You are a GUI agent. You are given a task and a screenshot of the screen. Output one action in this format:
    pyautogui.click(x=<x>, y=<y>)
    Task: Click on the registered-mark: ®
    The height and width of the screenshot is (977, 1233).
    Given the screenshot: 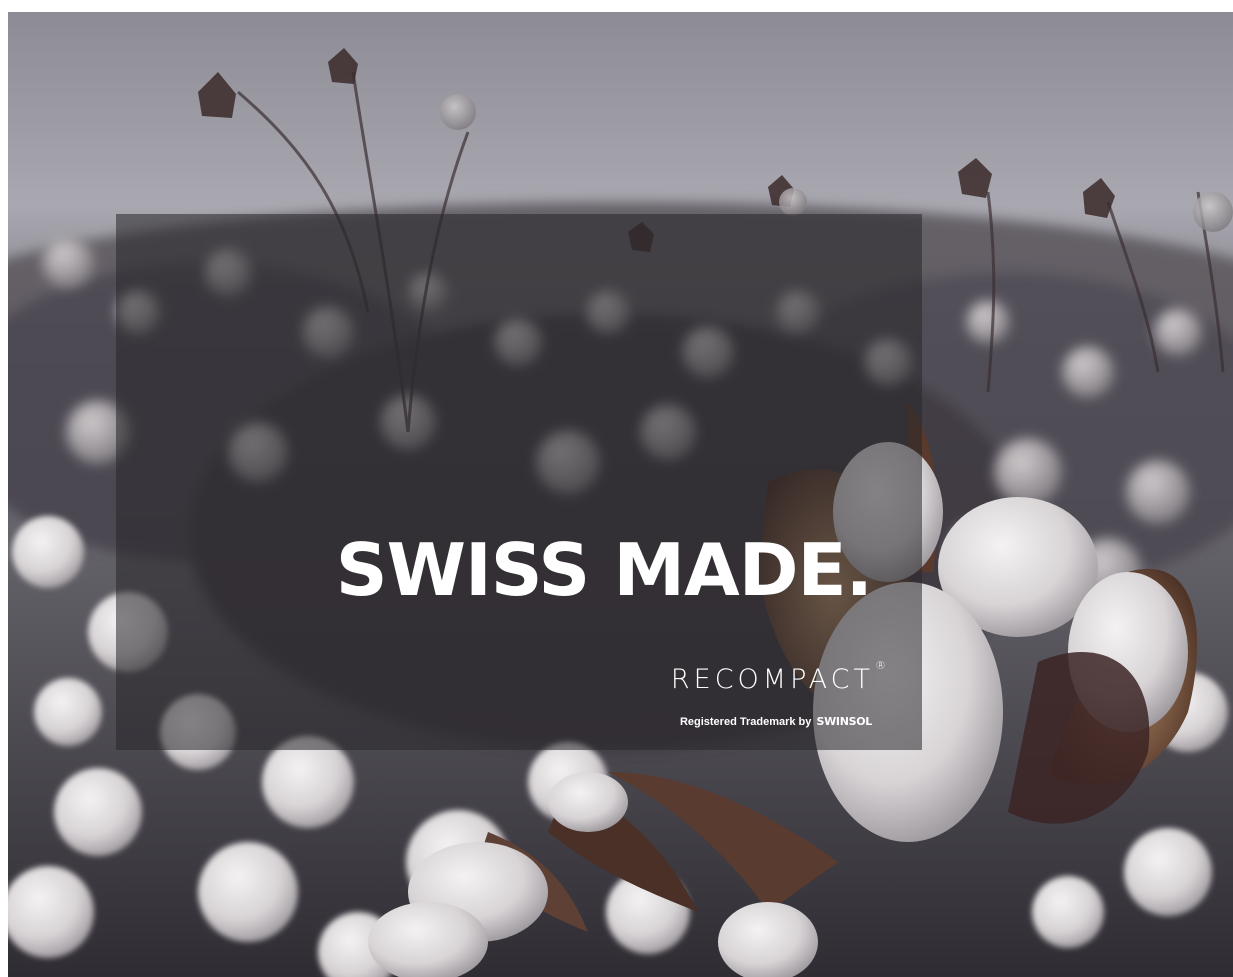 What is the action you would take?
    pyautogui.click(x=880, y=665)
    